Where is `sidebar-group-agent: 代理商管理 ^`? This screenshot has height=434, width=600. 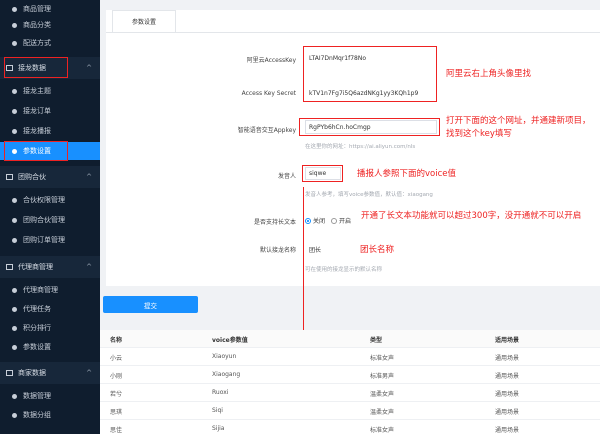 sidebar-group-agent: 代理商管理 ^ is located at coordinates (50, 267).